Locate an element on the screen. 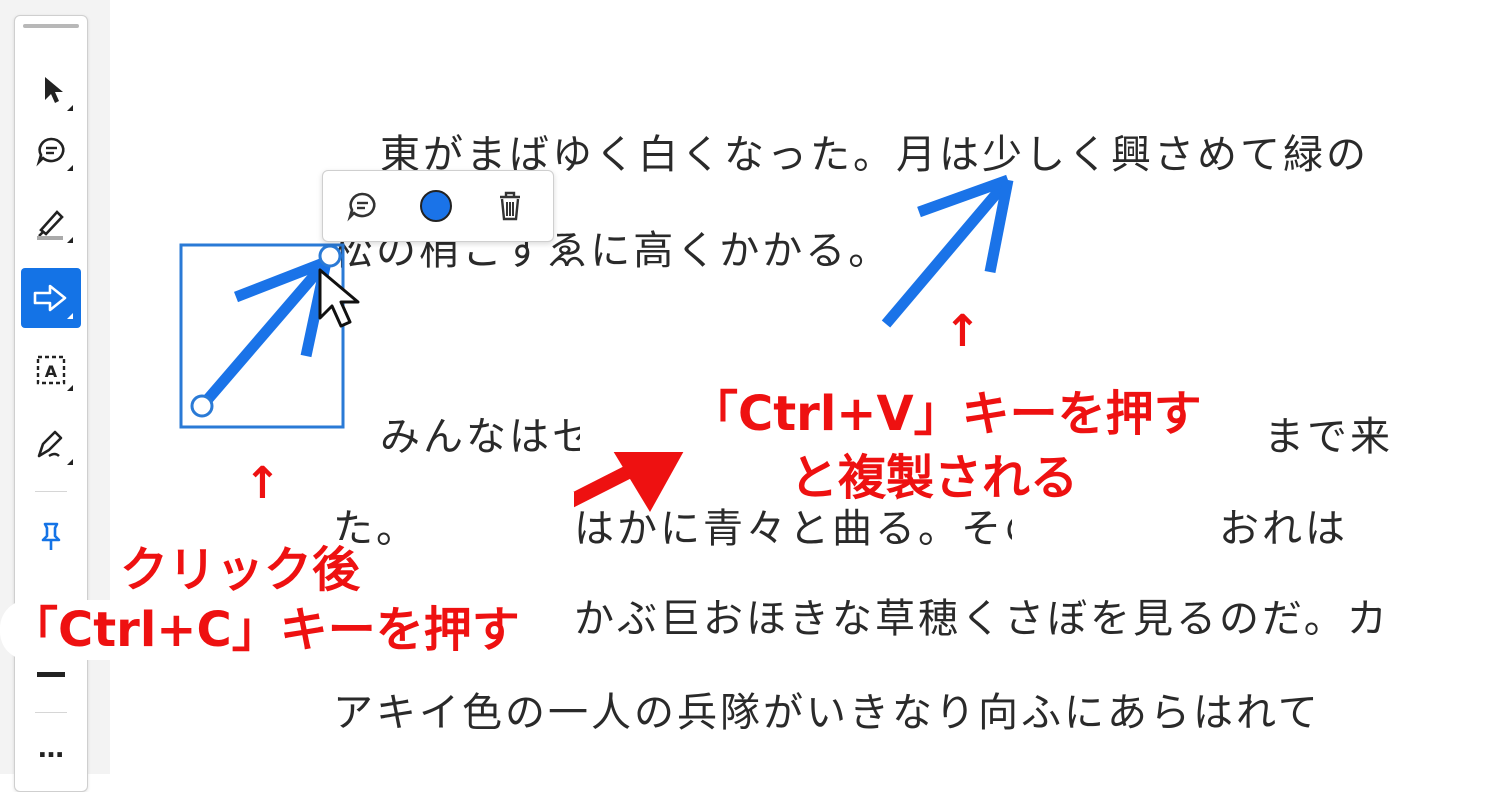 This screenshot has height=792, width=1512. color-dot-icon is located at coordinates (436, 206).